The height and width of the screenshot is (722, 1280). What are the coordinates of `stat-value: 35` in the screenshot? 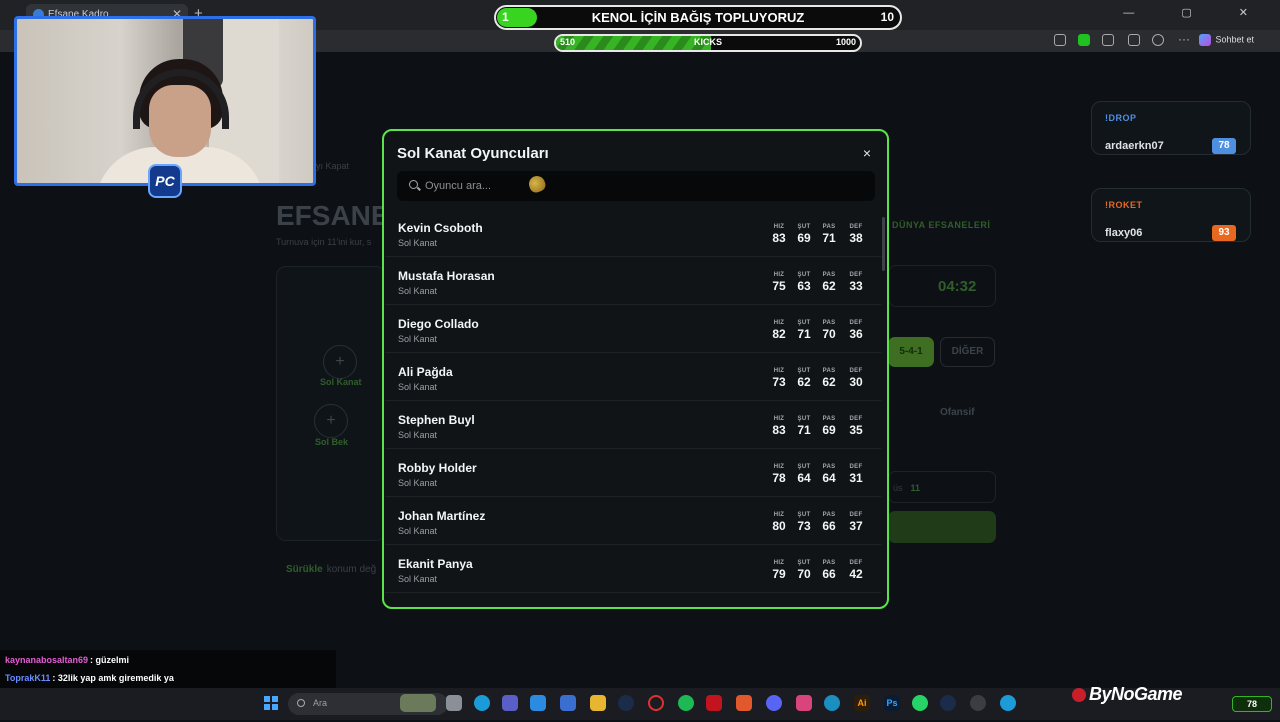 It's located at (856, 430).